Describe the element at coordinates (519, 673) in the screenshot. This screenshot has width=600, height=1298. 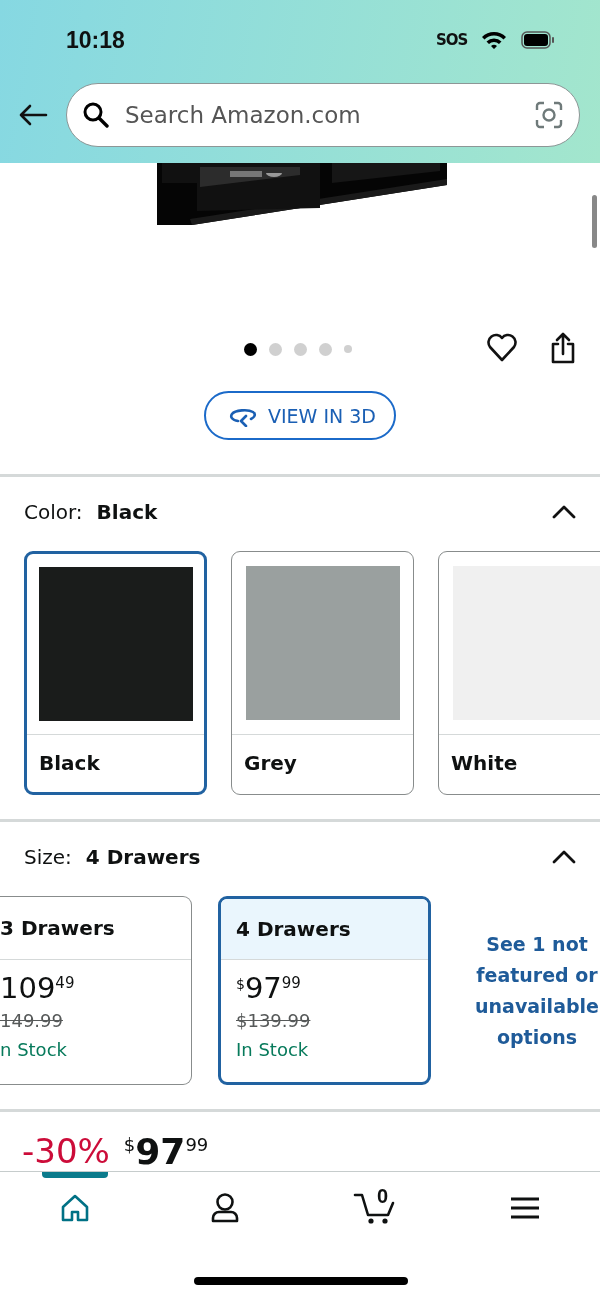
I see `color-option-card: White` at that location.